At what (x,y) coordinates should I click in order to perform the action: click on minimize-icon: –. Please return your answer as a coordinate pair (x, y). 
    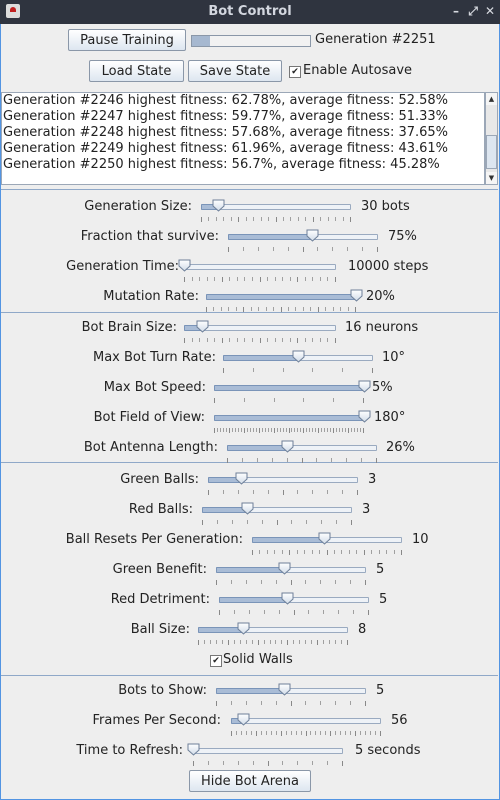
    Looking at the image, I should click on (456, 11).